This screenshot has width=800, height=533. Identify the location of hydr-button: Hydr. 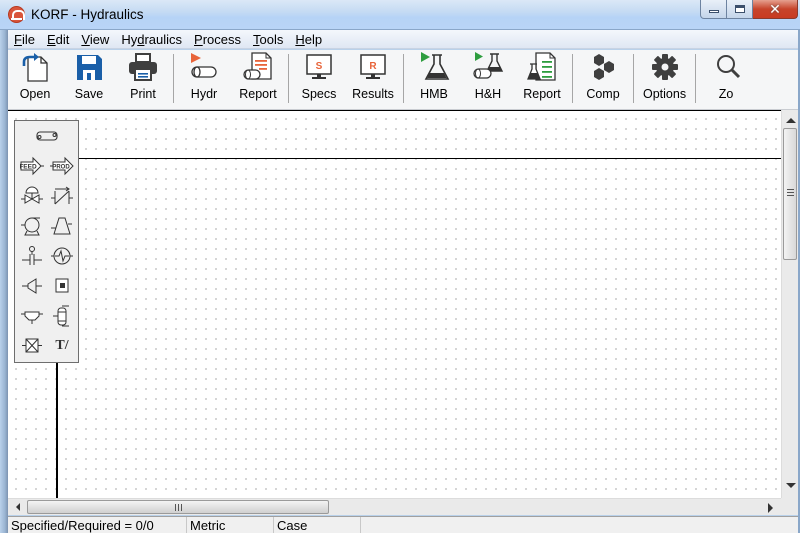
(204, 79).